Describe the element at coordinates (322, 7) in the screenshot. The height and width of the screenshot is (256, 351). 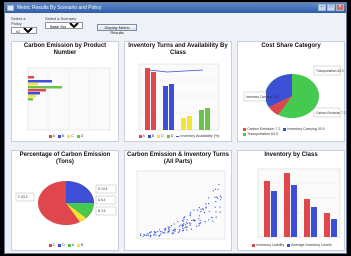
I see `minimize-icon: –` at that location.